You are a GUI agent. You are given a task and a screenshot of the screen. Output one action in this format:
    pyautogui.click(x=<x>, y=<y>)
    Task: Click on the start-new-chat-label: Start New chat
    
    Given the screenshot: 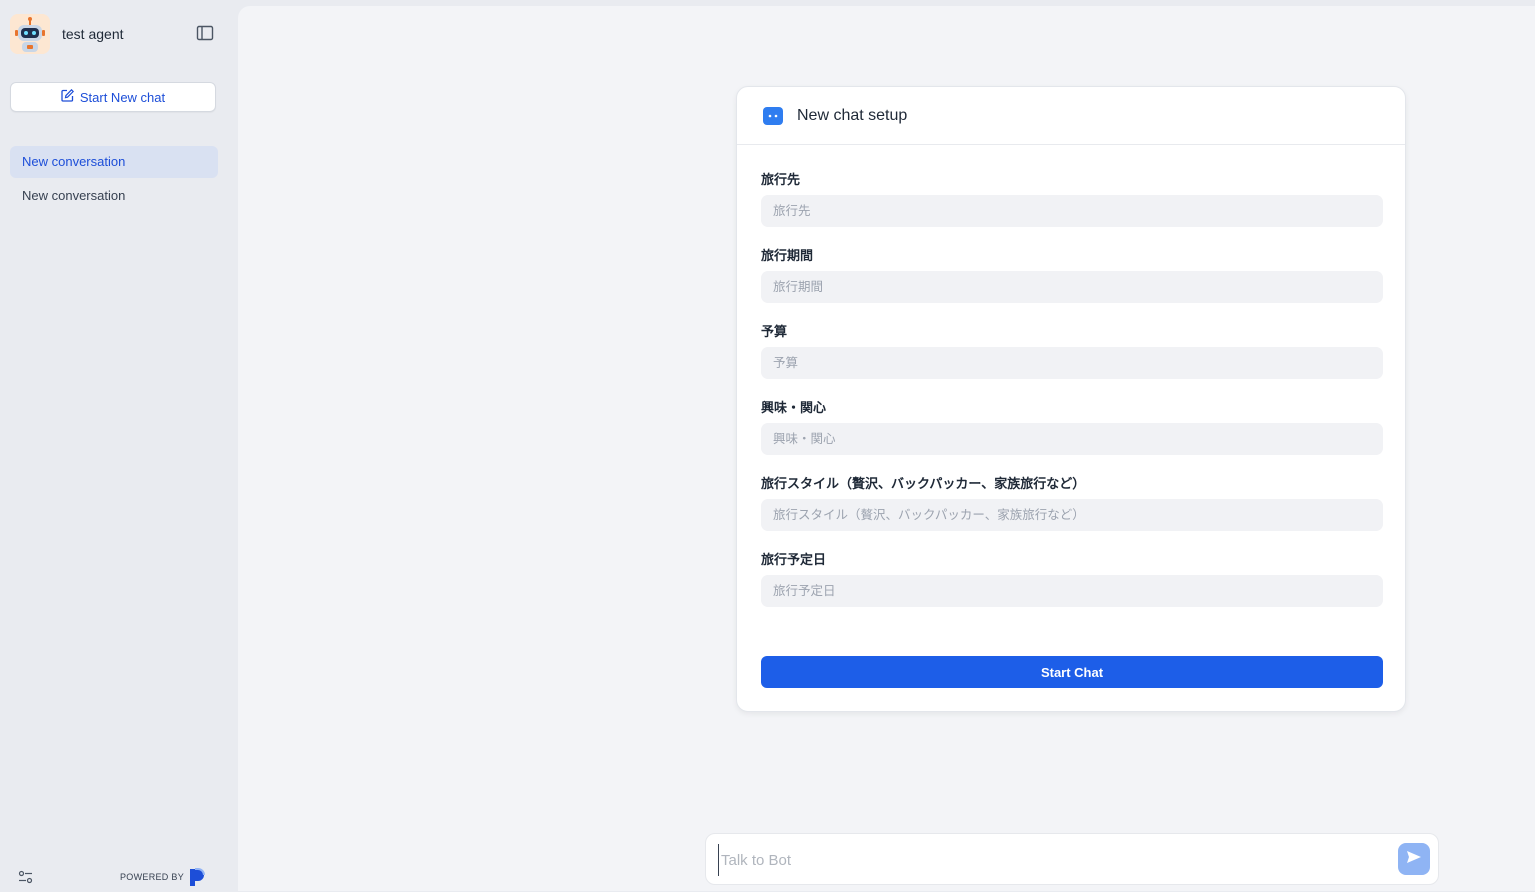 What is the action you would take?
    pyautogui.click(x=122, y=97)
    